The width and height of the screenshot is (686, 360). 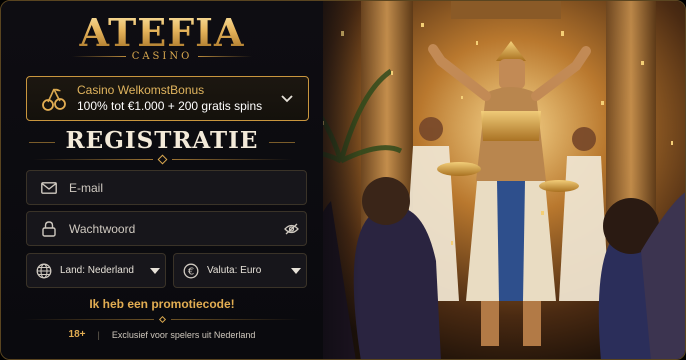 I want to click on country-select: Land: Nederland, so click(x=96, y=270).